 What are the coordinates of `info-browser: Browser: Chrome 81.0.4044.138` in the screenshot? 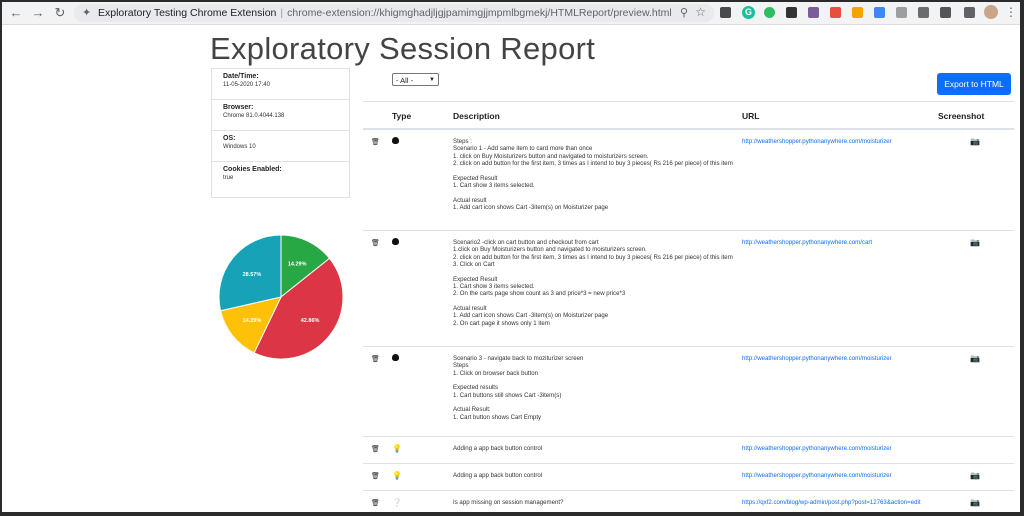 It's located at (280, 115).